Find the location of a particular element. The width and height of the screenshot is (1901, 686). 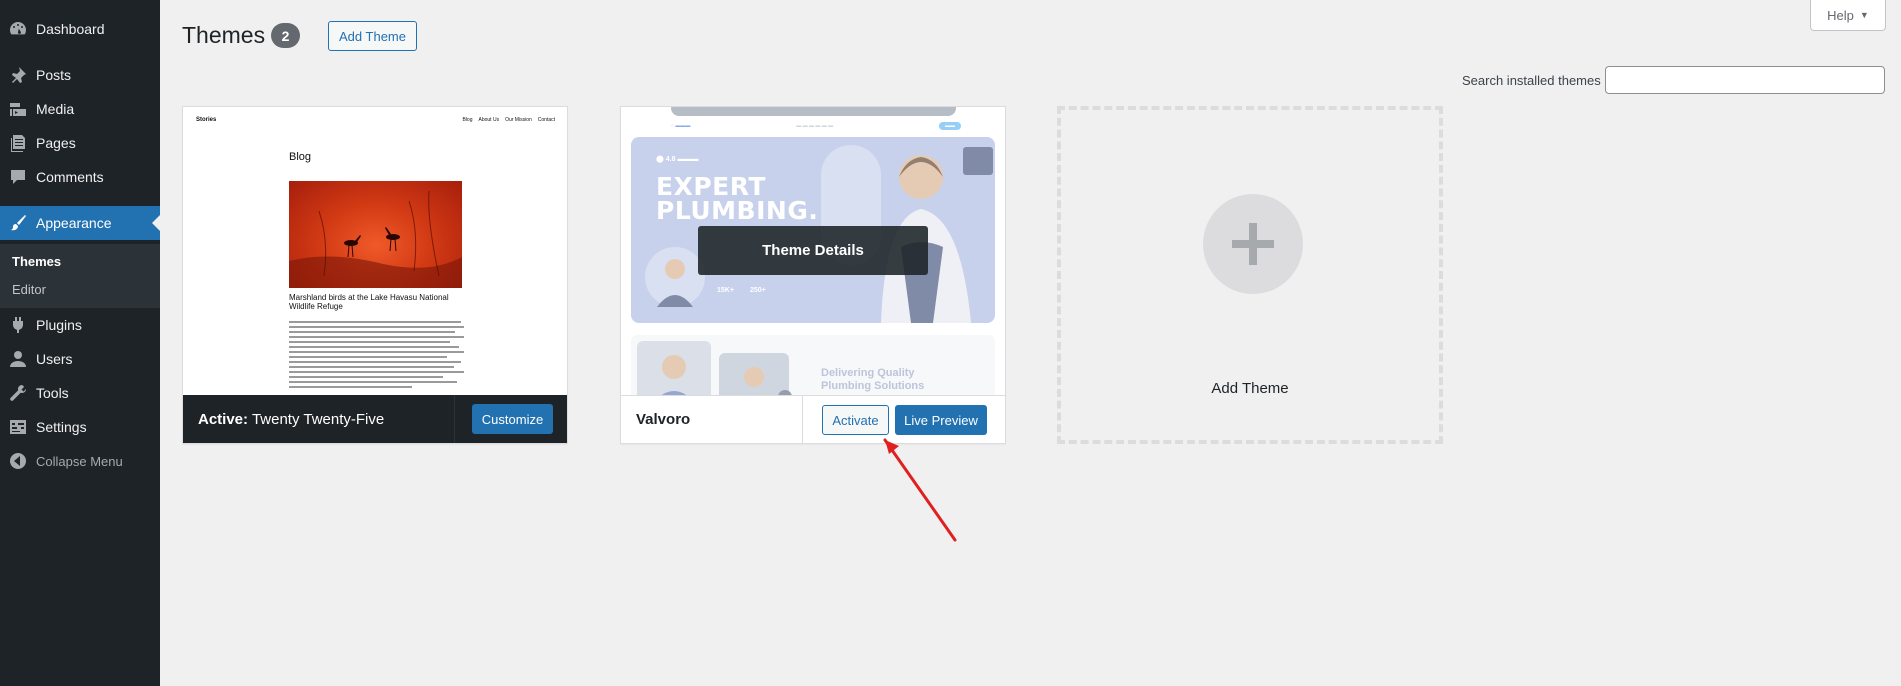

search-themes-input is located at coordinates (1745, 80).